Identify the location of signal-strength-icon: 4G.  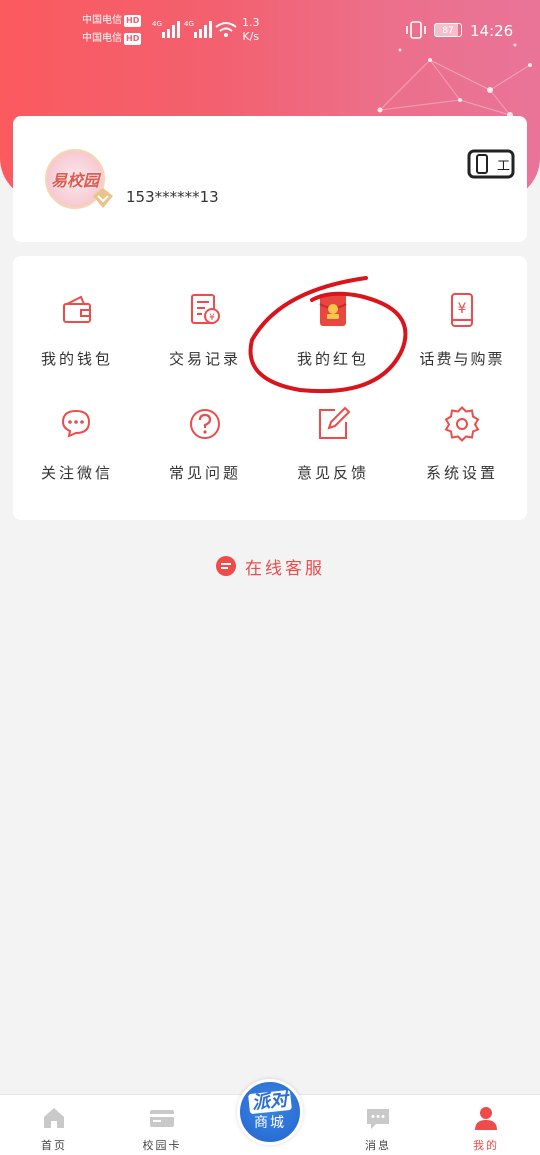
(166, 29).